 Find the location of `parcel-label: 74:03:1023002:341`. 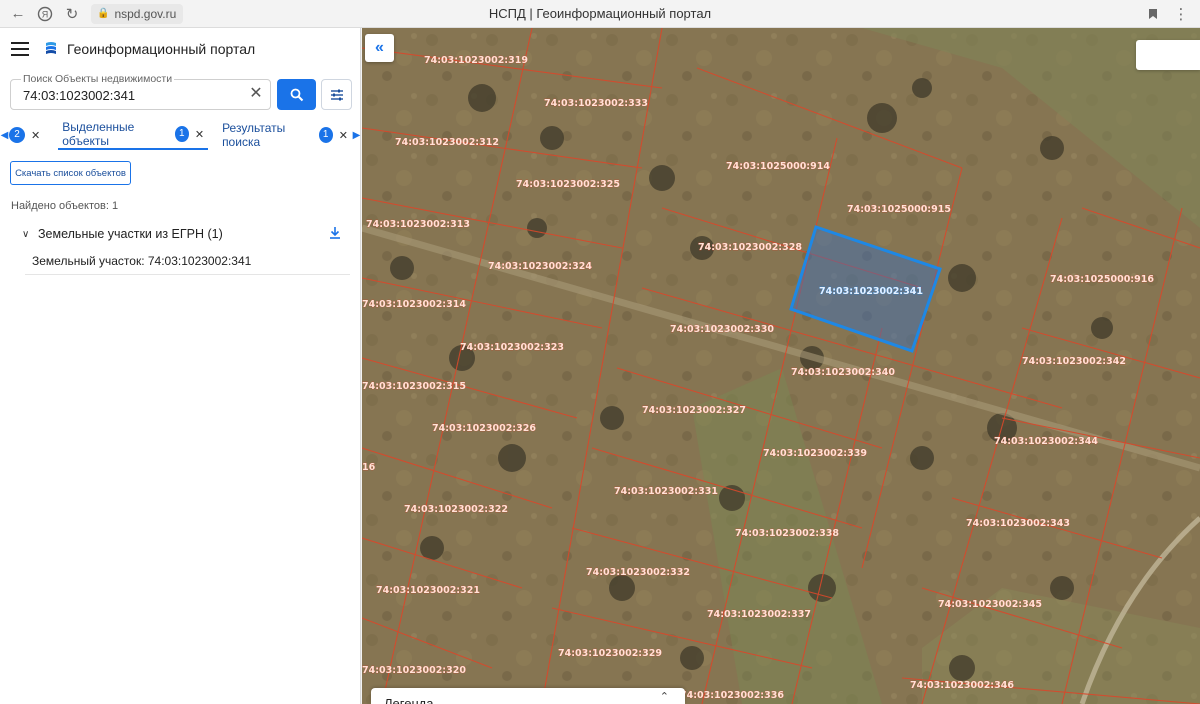

parcel-label: 74:03:1023002:341 is located at coordinates (871, 291).